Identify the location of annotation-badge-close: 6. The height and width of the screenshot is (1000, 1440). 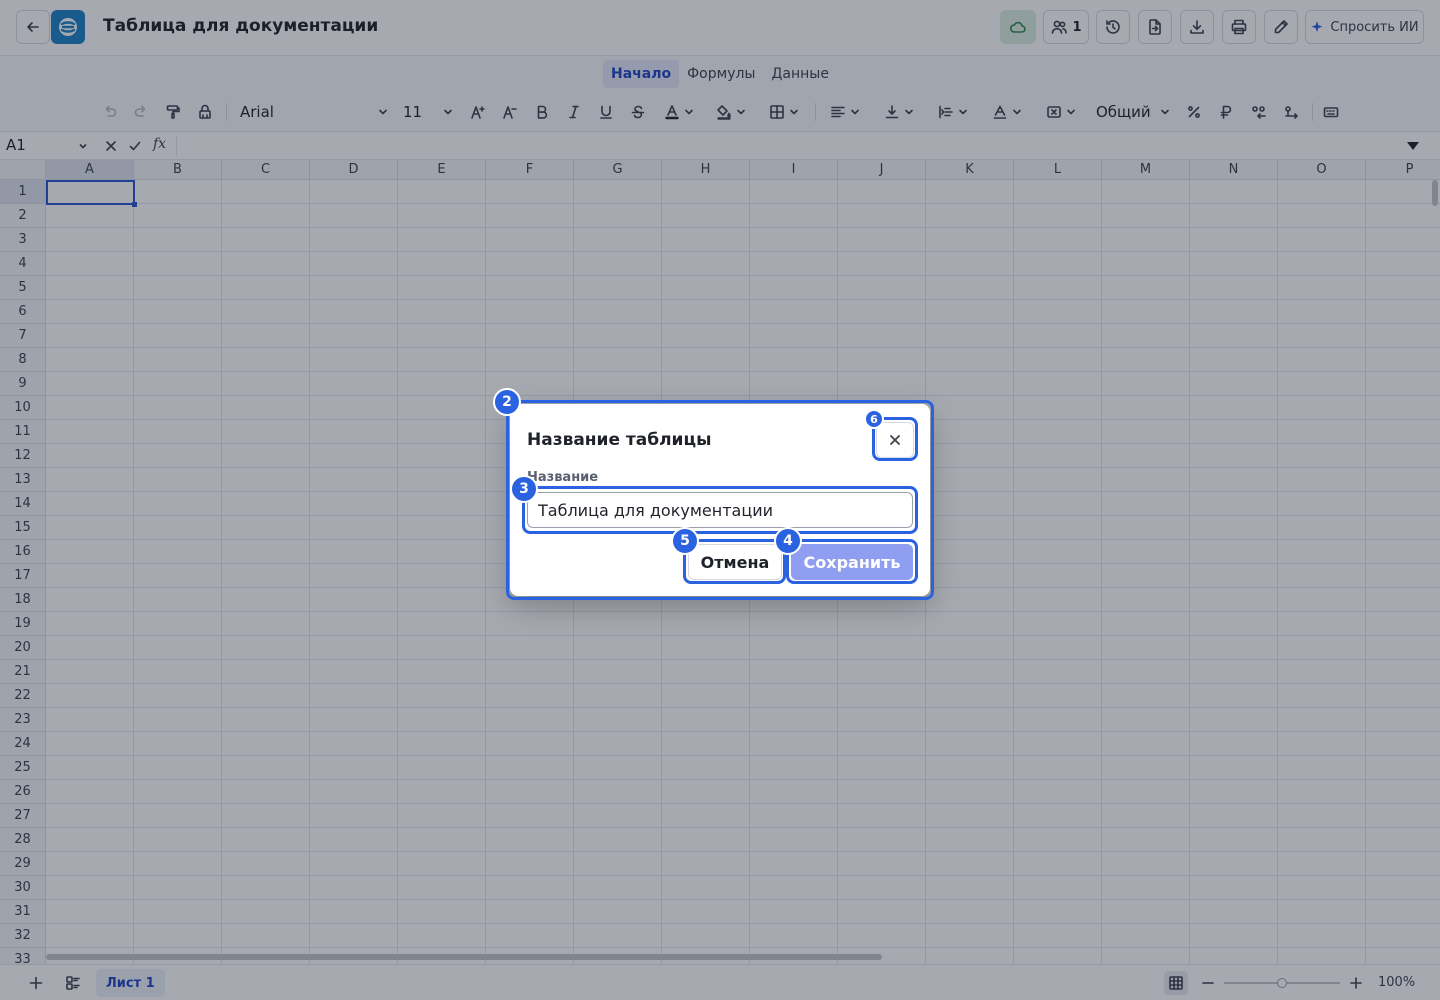
(874, 419).